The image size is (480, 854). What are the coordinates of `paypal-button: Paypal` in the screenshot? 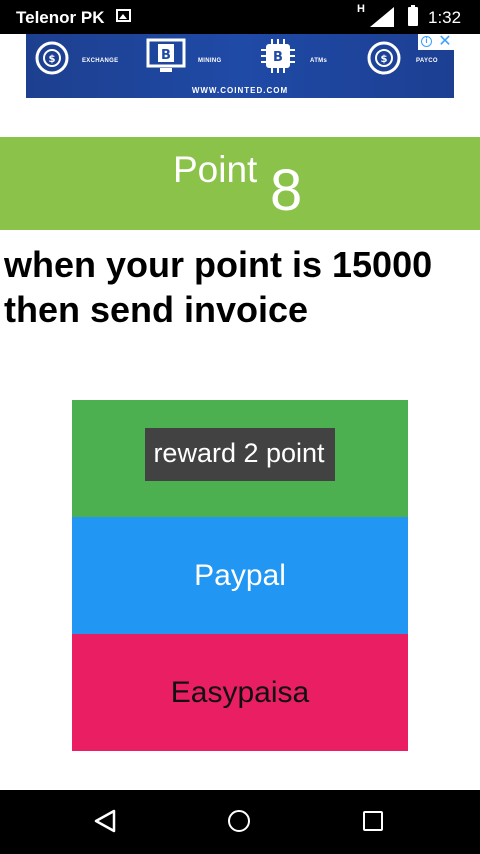 It's located at (240, 575).